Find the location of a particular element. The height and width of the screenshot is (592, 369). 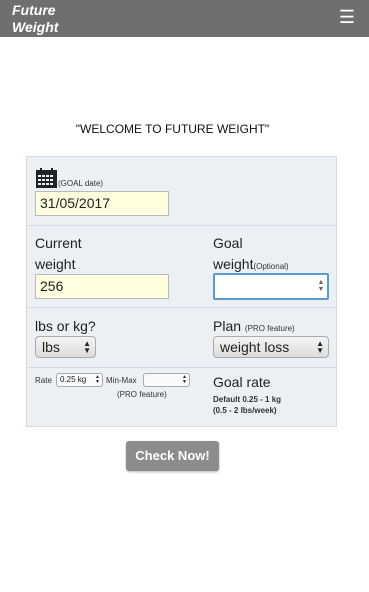

minmax-label: Min-Max is located at coordinates (121, 380).